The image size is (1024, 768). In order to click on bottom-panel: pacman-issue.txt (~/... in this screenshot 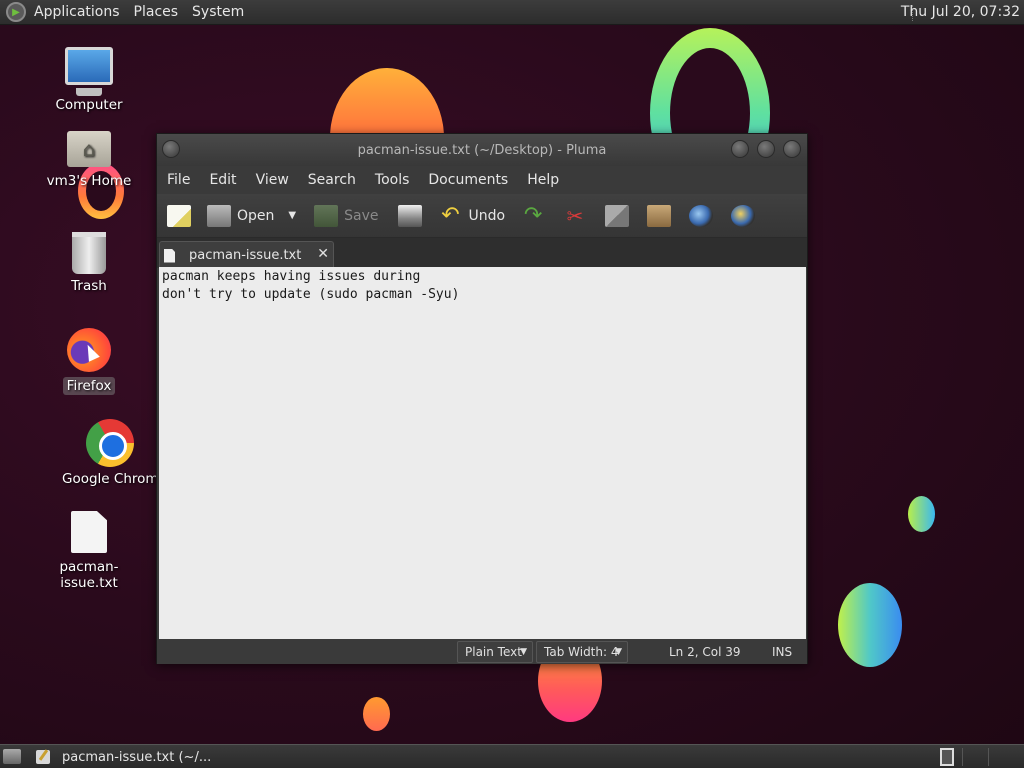, I will do `click(512, 756)`.